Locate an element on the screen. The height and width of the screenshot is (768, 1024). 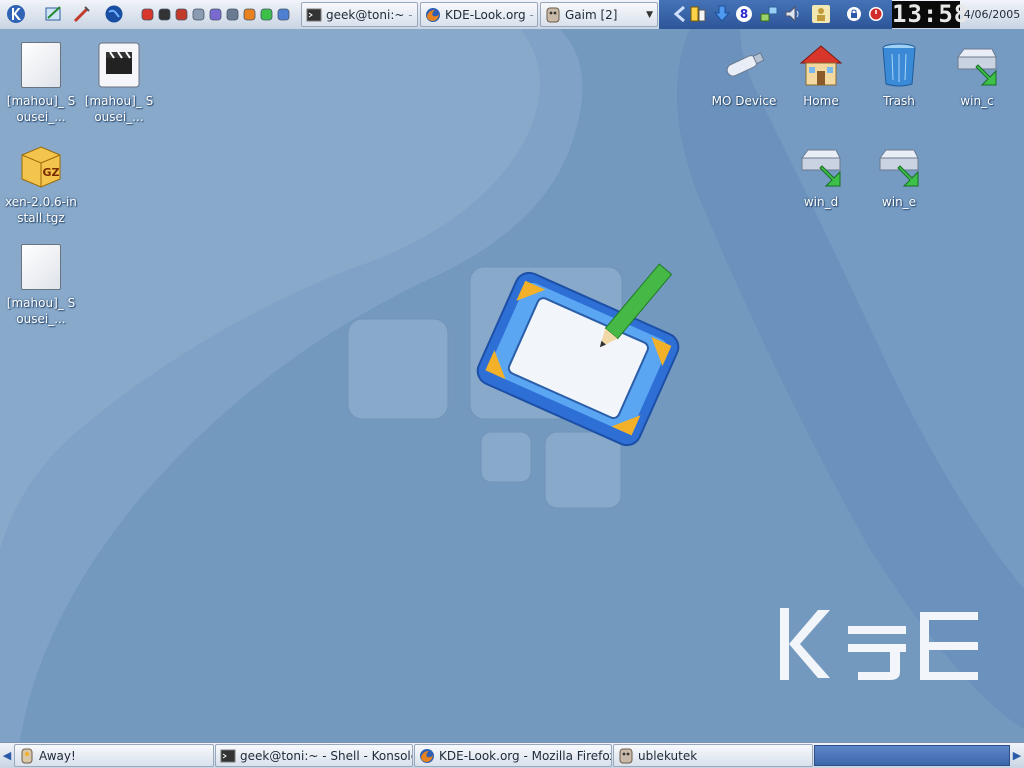
globe-icon is located at coordinates (114, 14).